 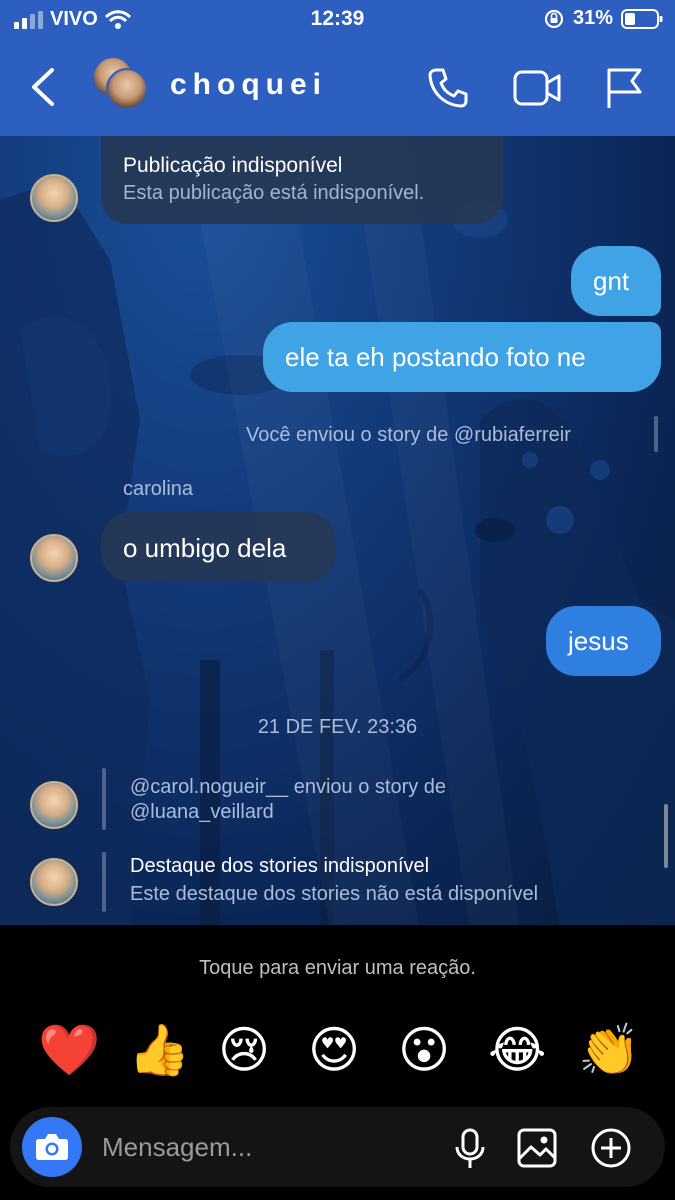 I want to click on battery-percent: 31%, so click(x=592, y=18).